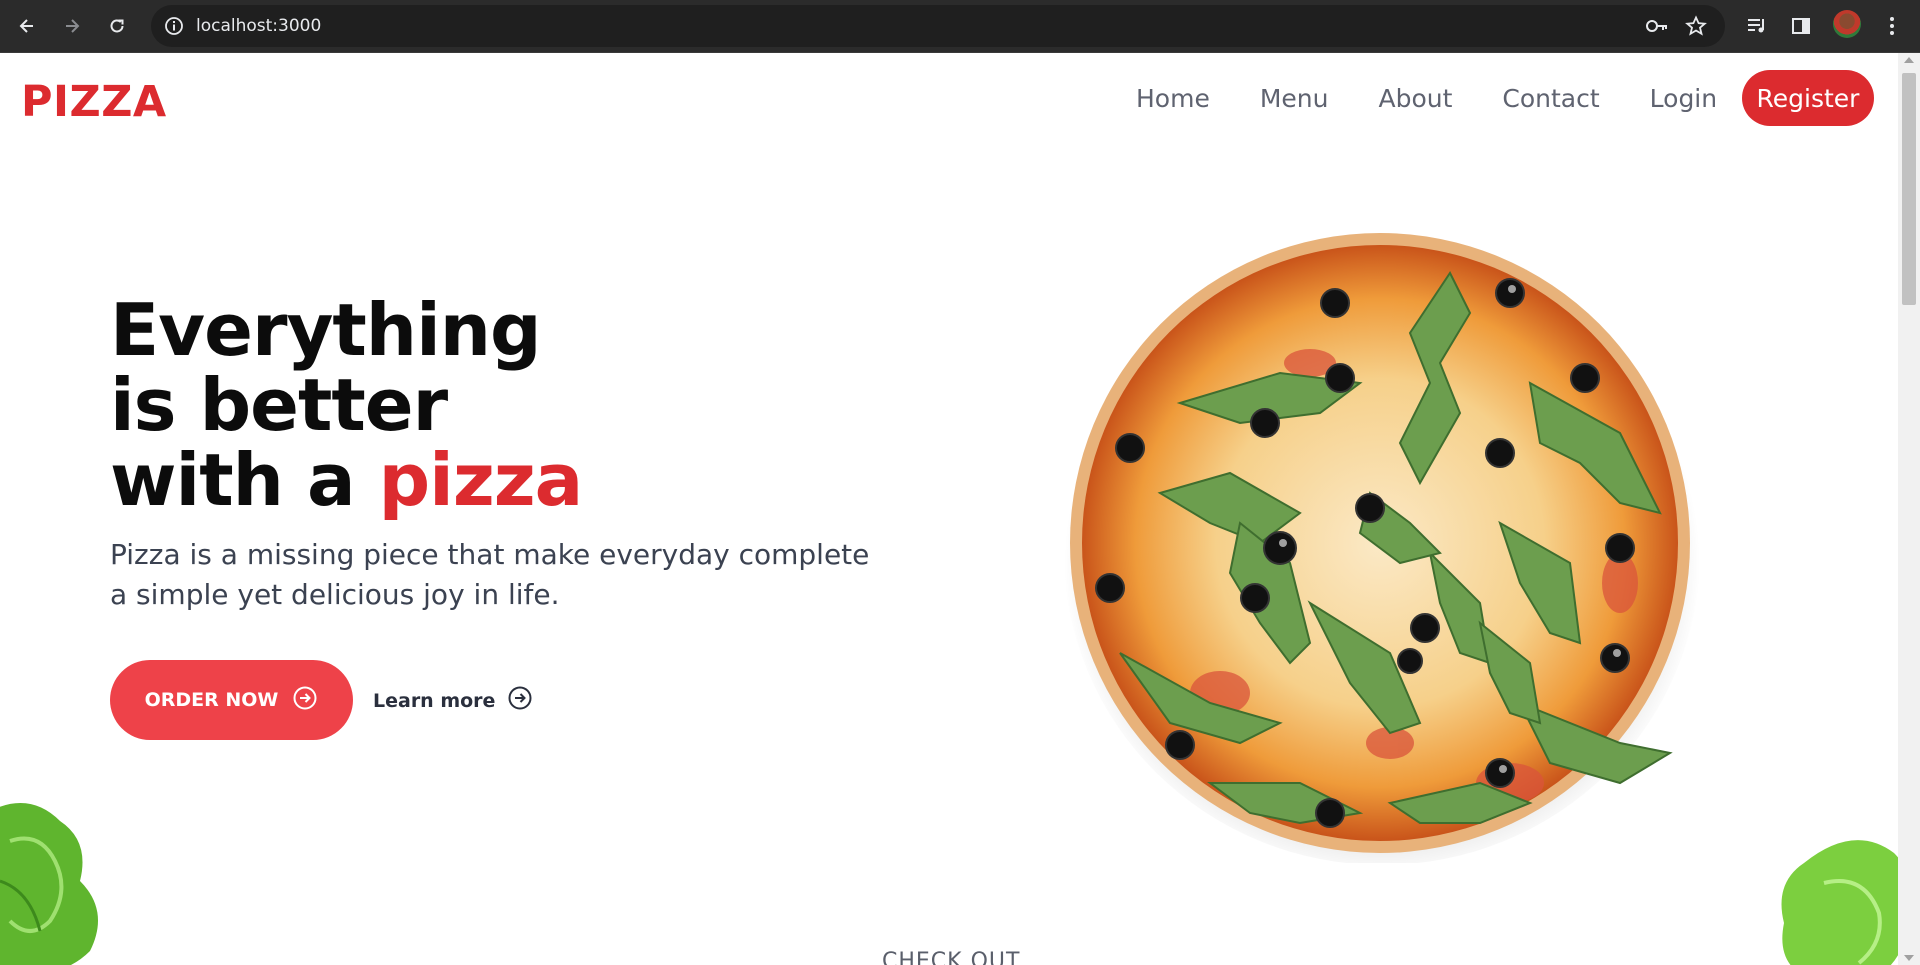  I want to click on browser-toolbar: localhost:3000, so click(960, 26).